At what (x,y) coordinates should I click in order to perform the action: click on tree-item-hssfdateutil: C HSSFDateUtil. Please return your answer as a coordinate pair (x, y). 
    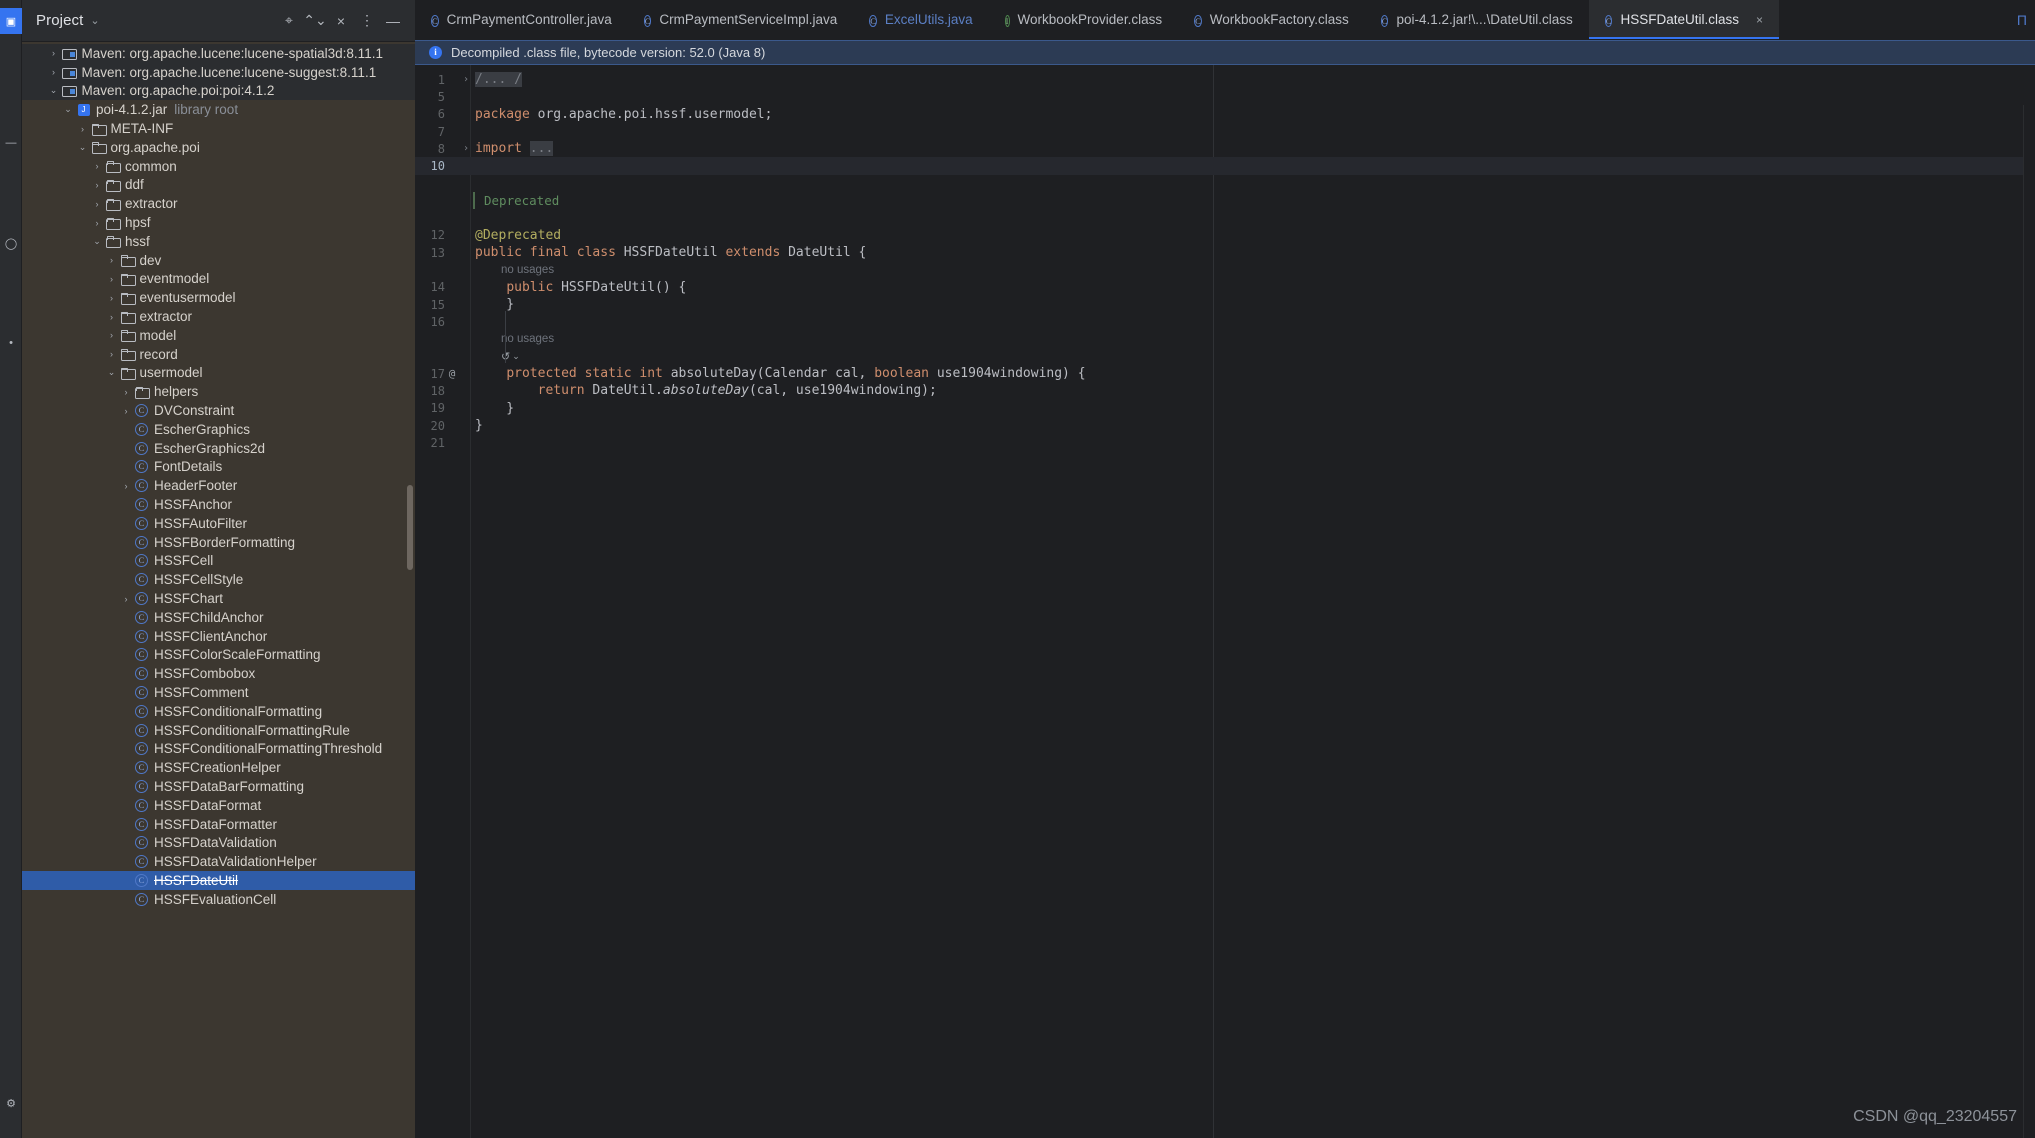
    Looking at the image, I should click on (218, 880).